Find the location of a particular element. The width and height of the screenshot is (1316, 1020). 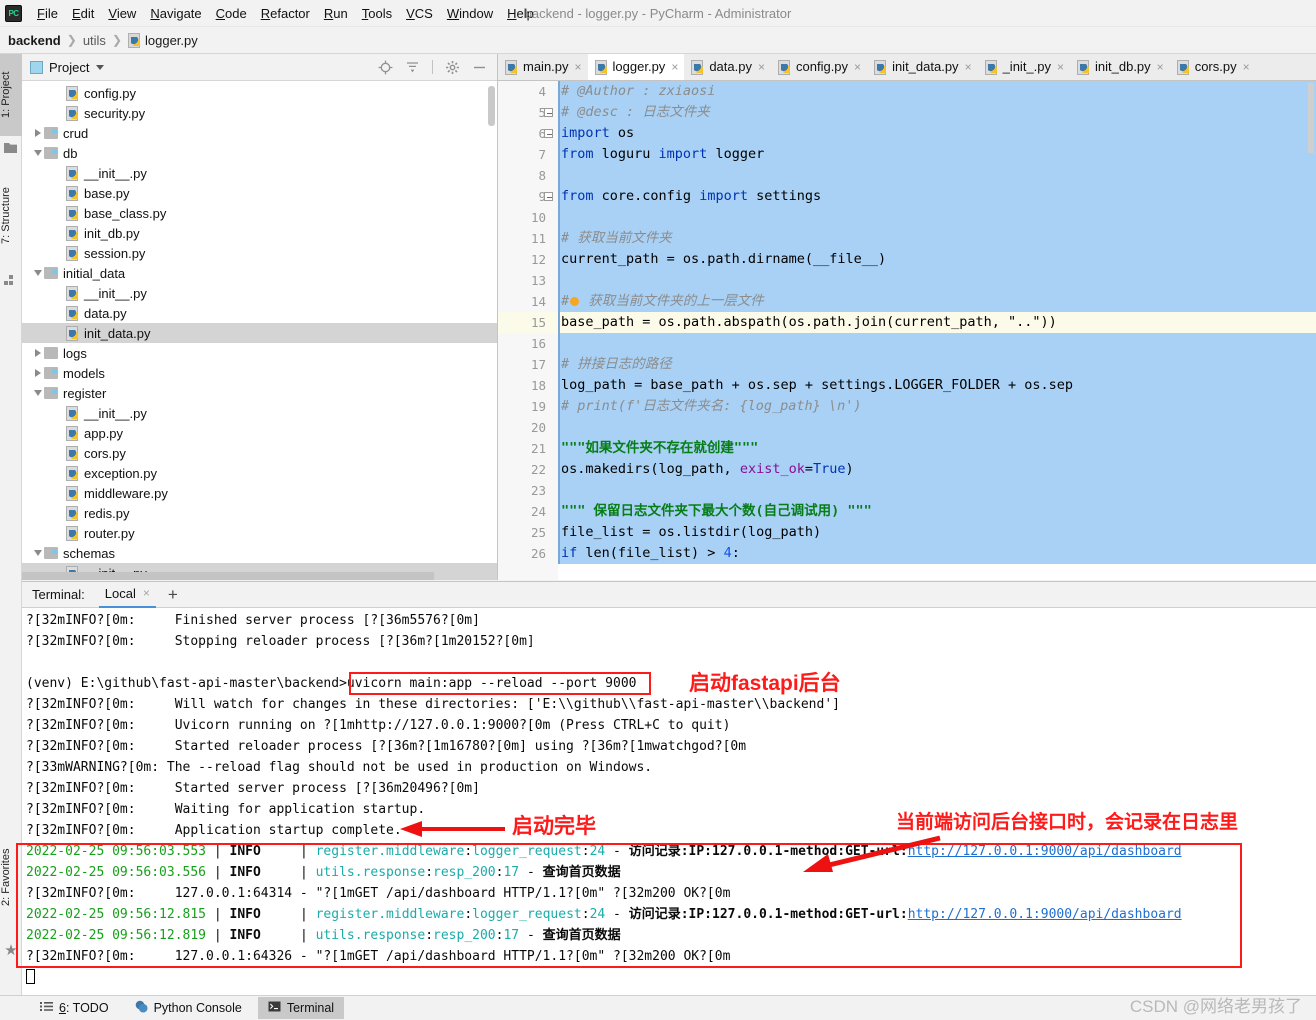

sidebar-item-project: 1: Project is located at coordinates (11, 95).